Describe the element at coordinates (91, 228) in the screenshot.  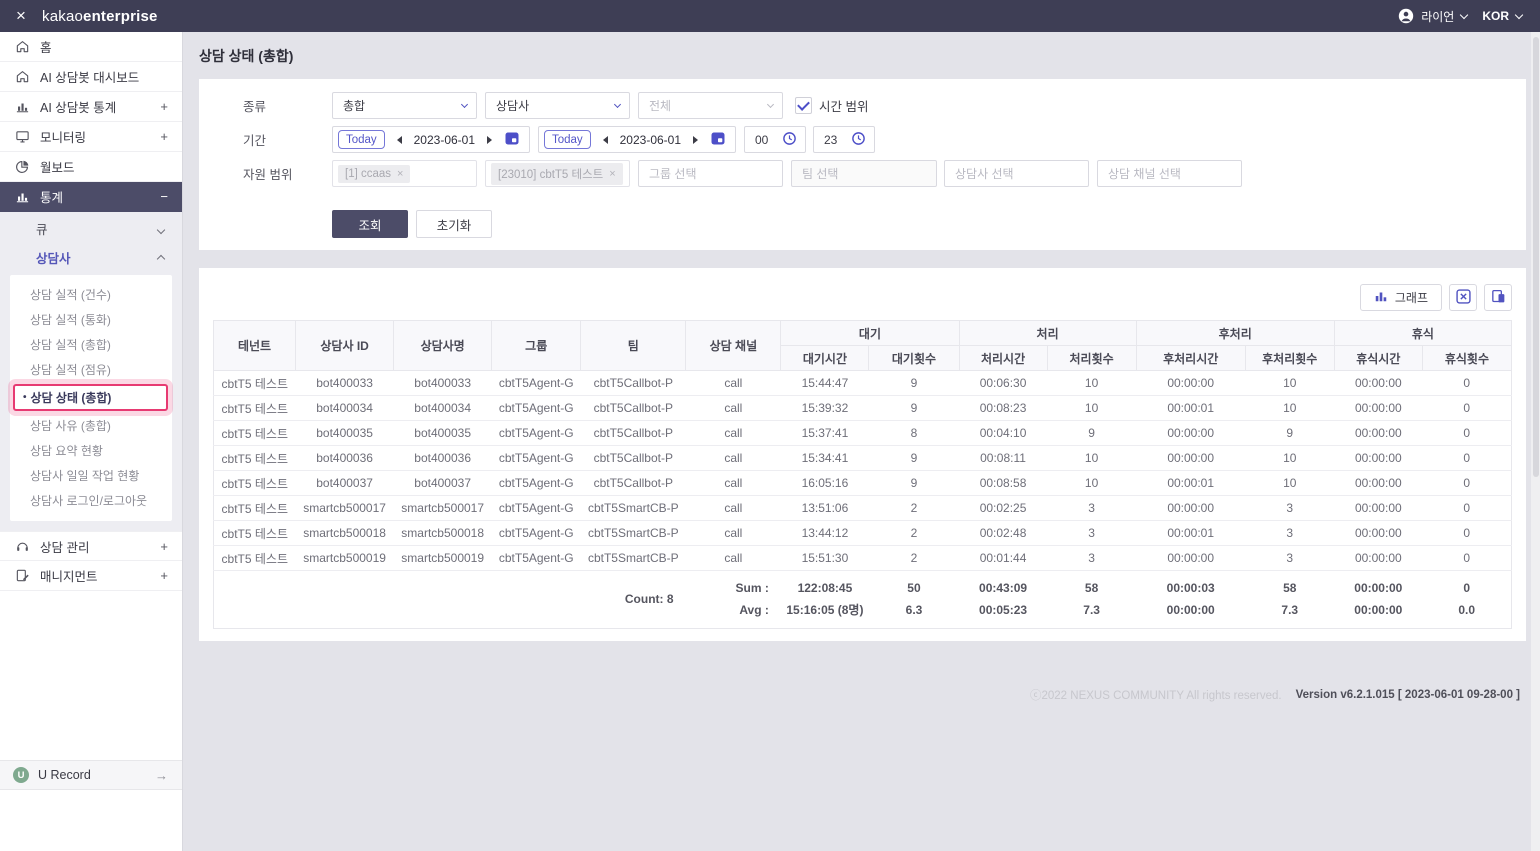
I see `submenu-group-queue: 큐` at that location.